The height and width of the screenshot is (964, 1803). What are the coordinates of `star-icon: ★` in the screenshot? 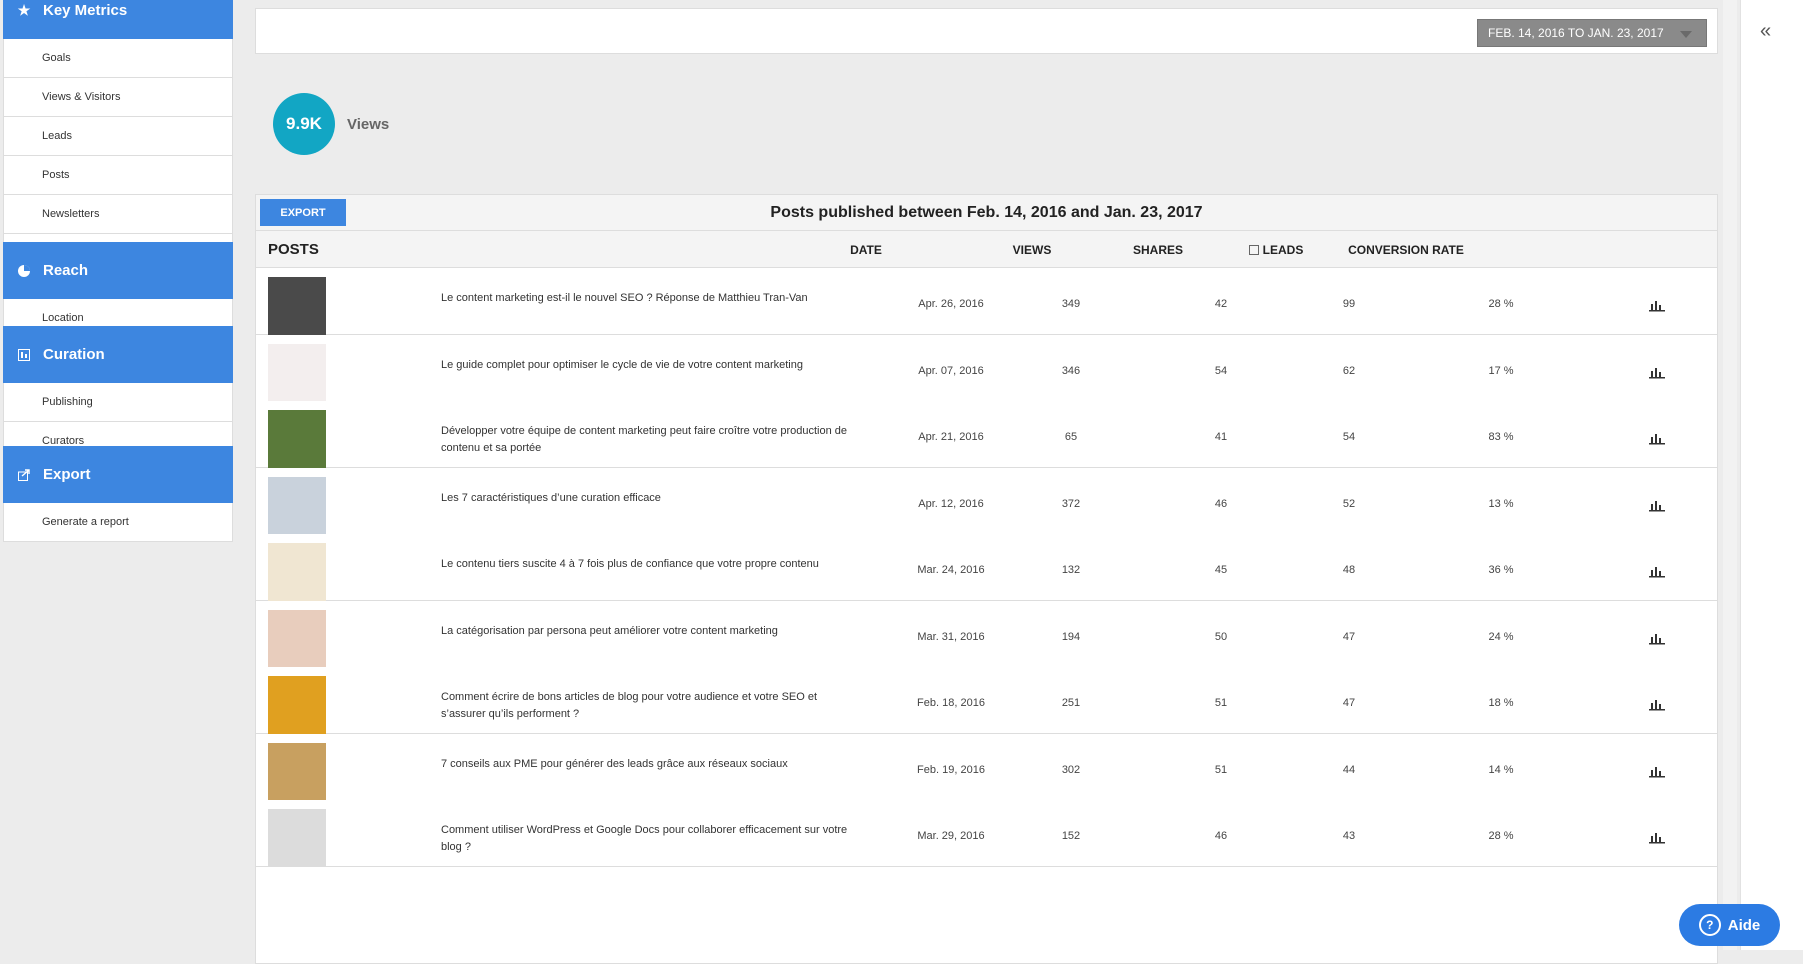 It's located at (24, 10).